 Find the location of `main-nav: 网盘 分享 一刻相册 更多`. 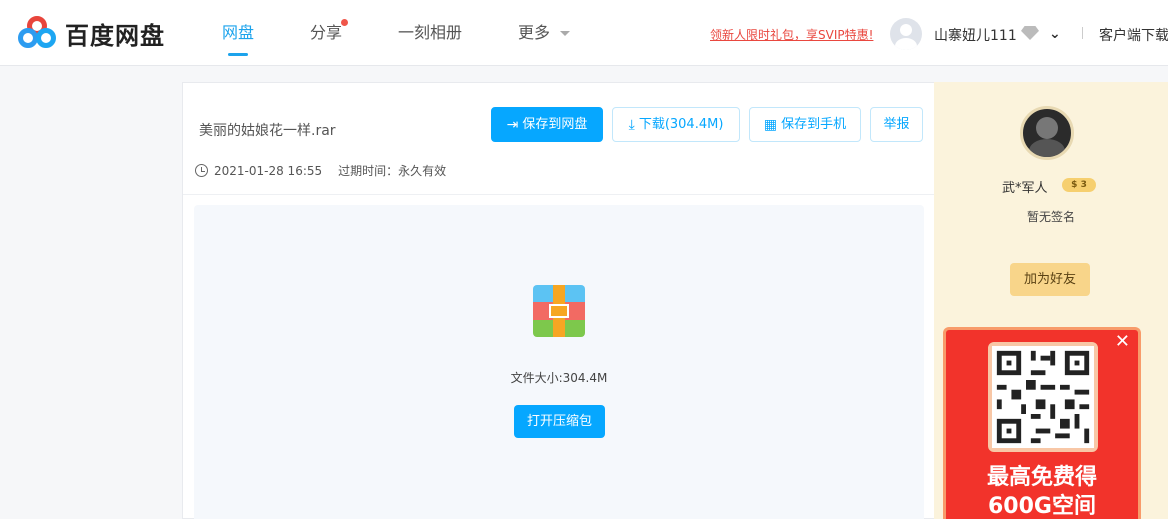

main-nav: 网盘 分享 一刻相册 更多 is located at coordinates (424, 33).